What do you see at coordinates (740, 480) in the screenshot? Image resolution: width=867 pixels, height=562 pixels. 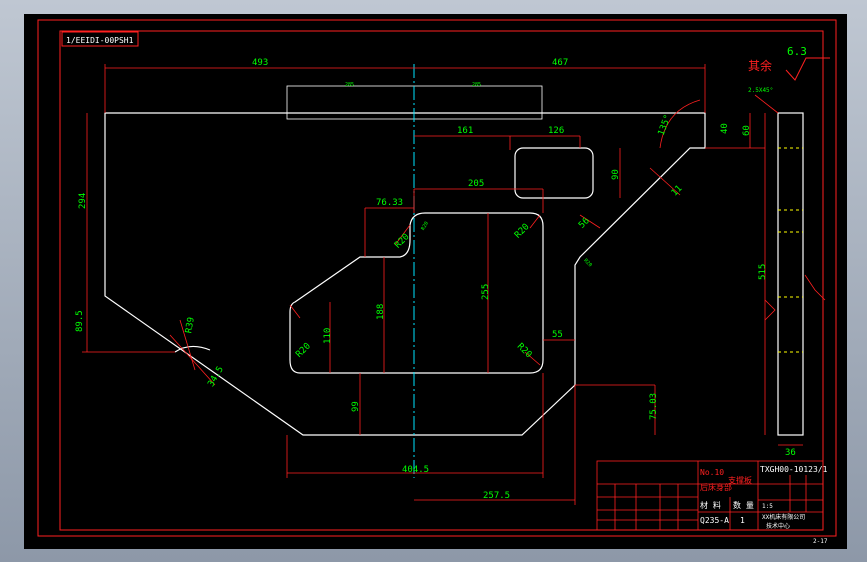 I see `tb-assembly: 支撑板` at bounding box center [740, 480].